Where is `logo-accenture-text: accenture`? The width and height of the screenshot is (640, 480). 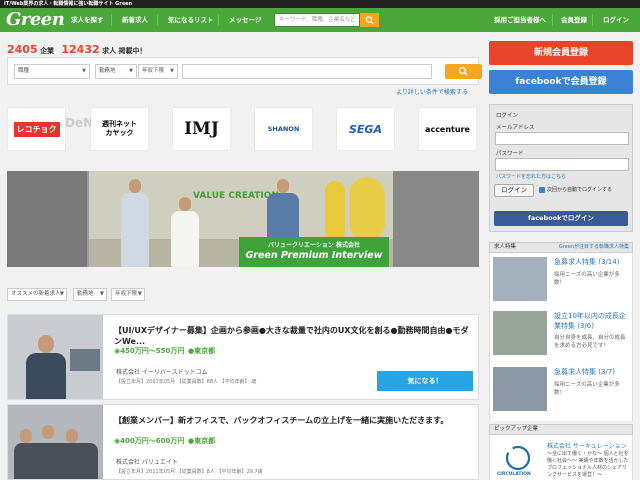 logo-accenture-text: accenture is located at coordinates (447, 129).